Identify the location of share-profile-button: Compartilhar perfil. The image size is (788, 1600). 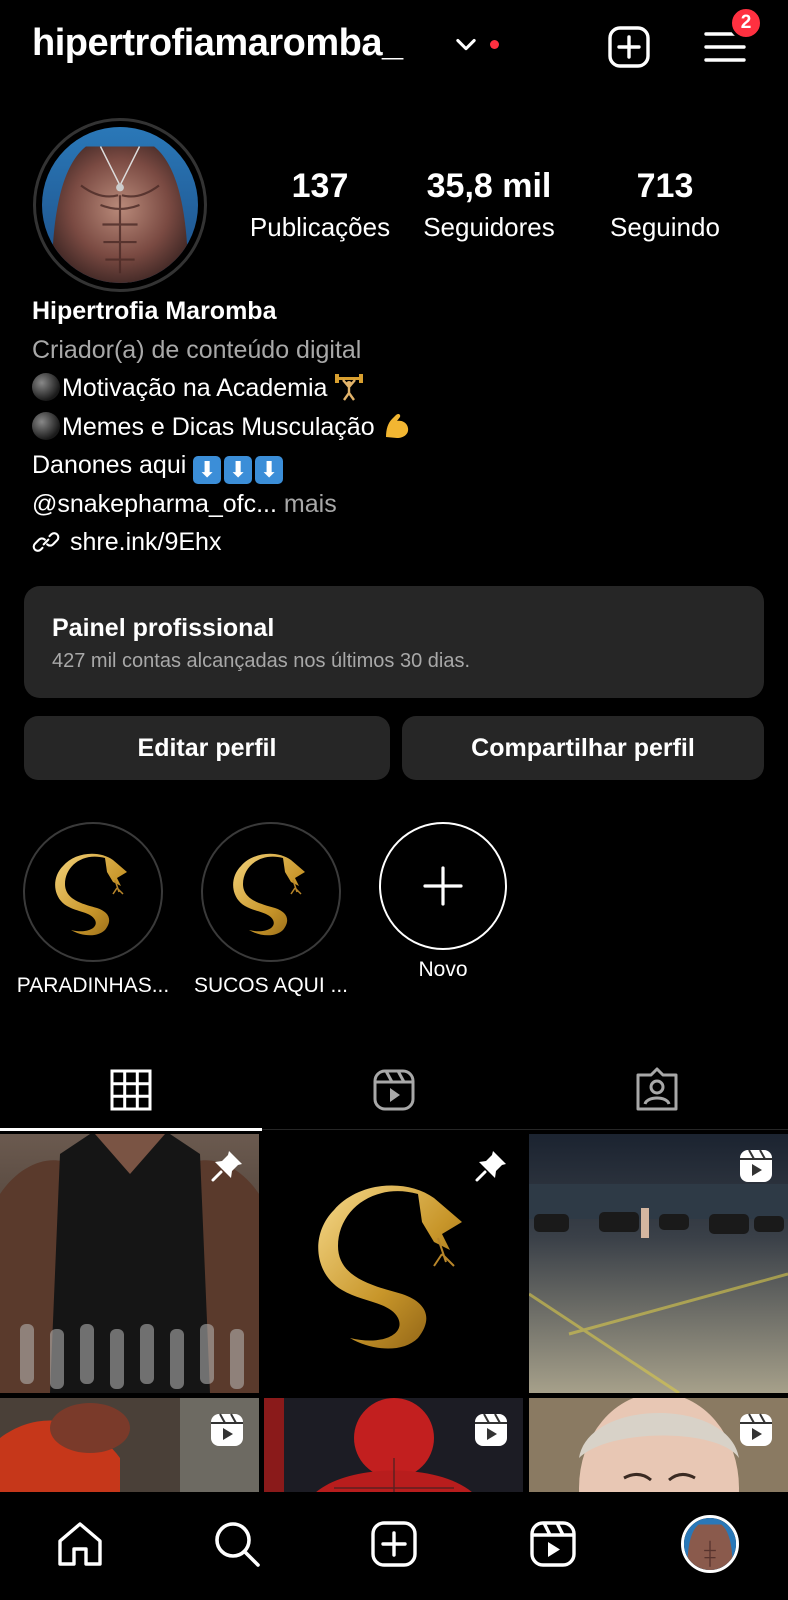
(583, 748).